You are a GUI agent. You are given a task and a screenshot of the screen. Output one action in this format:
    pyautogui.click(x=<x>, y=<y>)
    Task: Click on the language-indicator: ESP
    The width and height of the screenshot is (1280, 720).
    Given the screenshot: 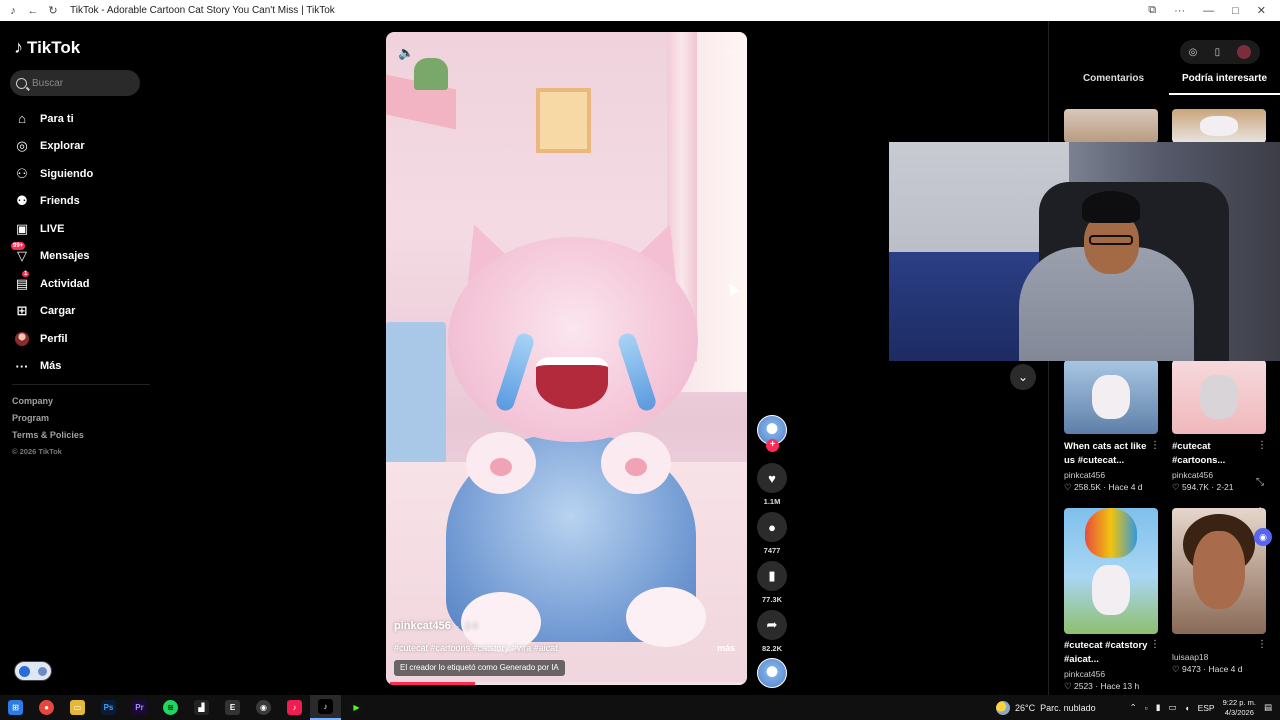 What is the action you would take?
    pyautogui.click(x=1206, y=708)
    